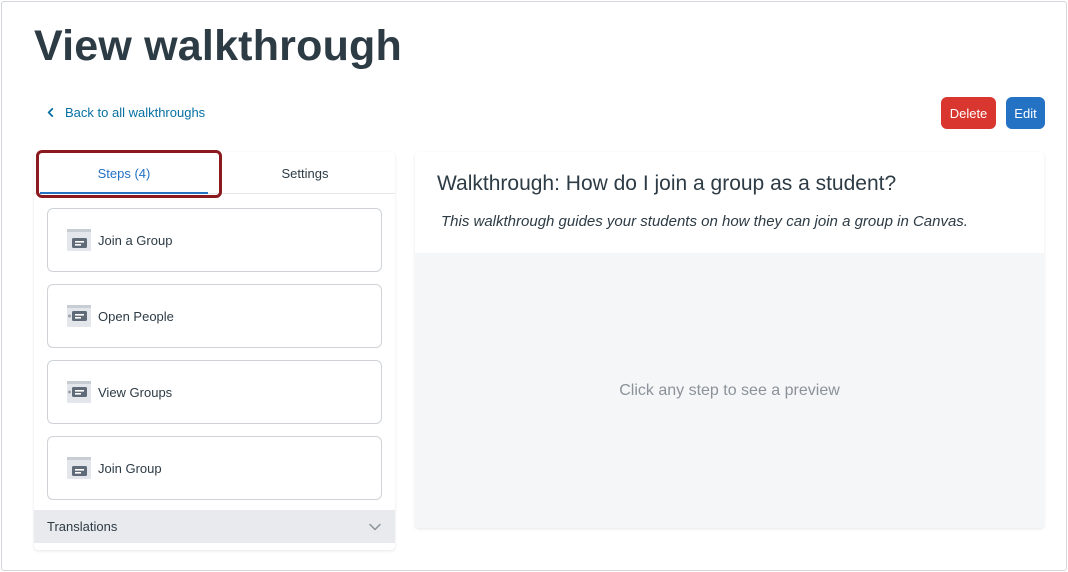 Image resolution: width=1068 pixels, height=572 pixels. What do you see at coordinates (218, 46) in the screenshot?
I see `page-title: View walkthrough` at bounding box center [218, 46].